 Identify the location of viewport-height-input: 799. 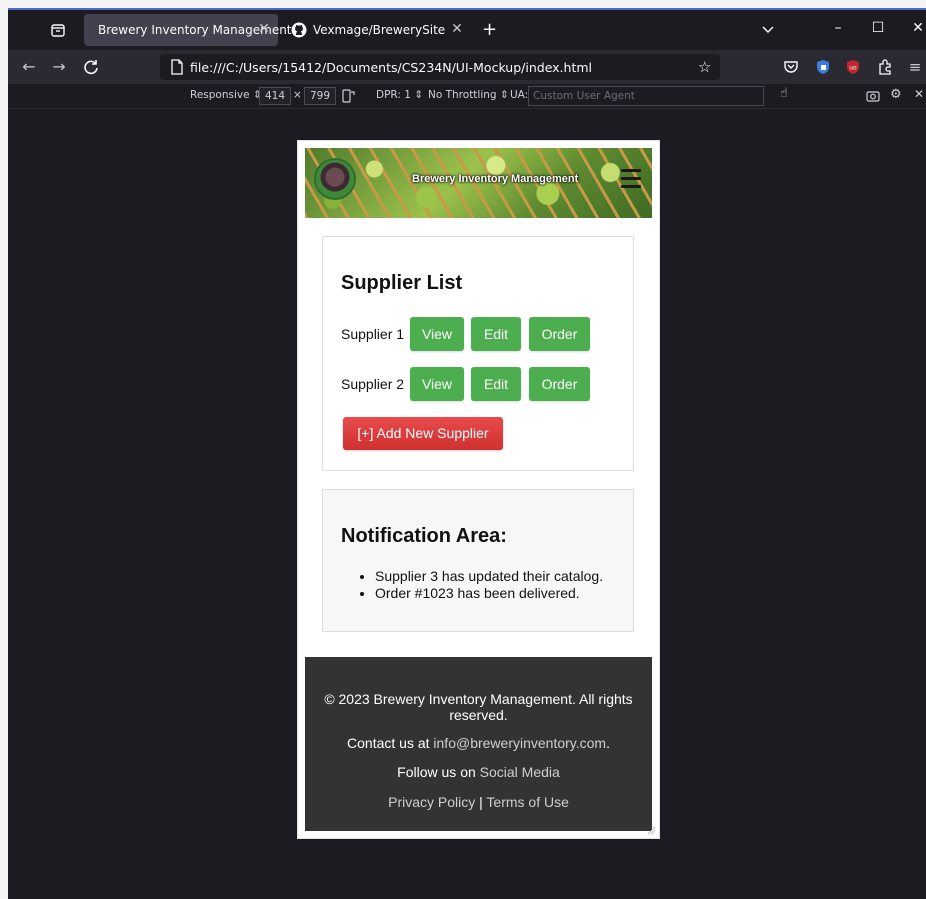
(320, 96).